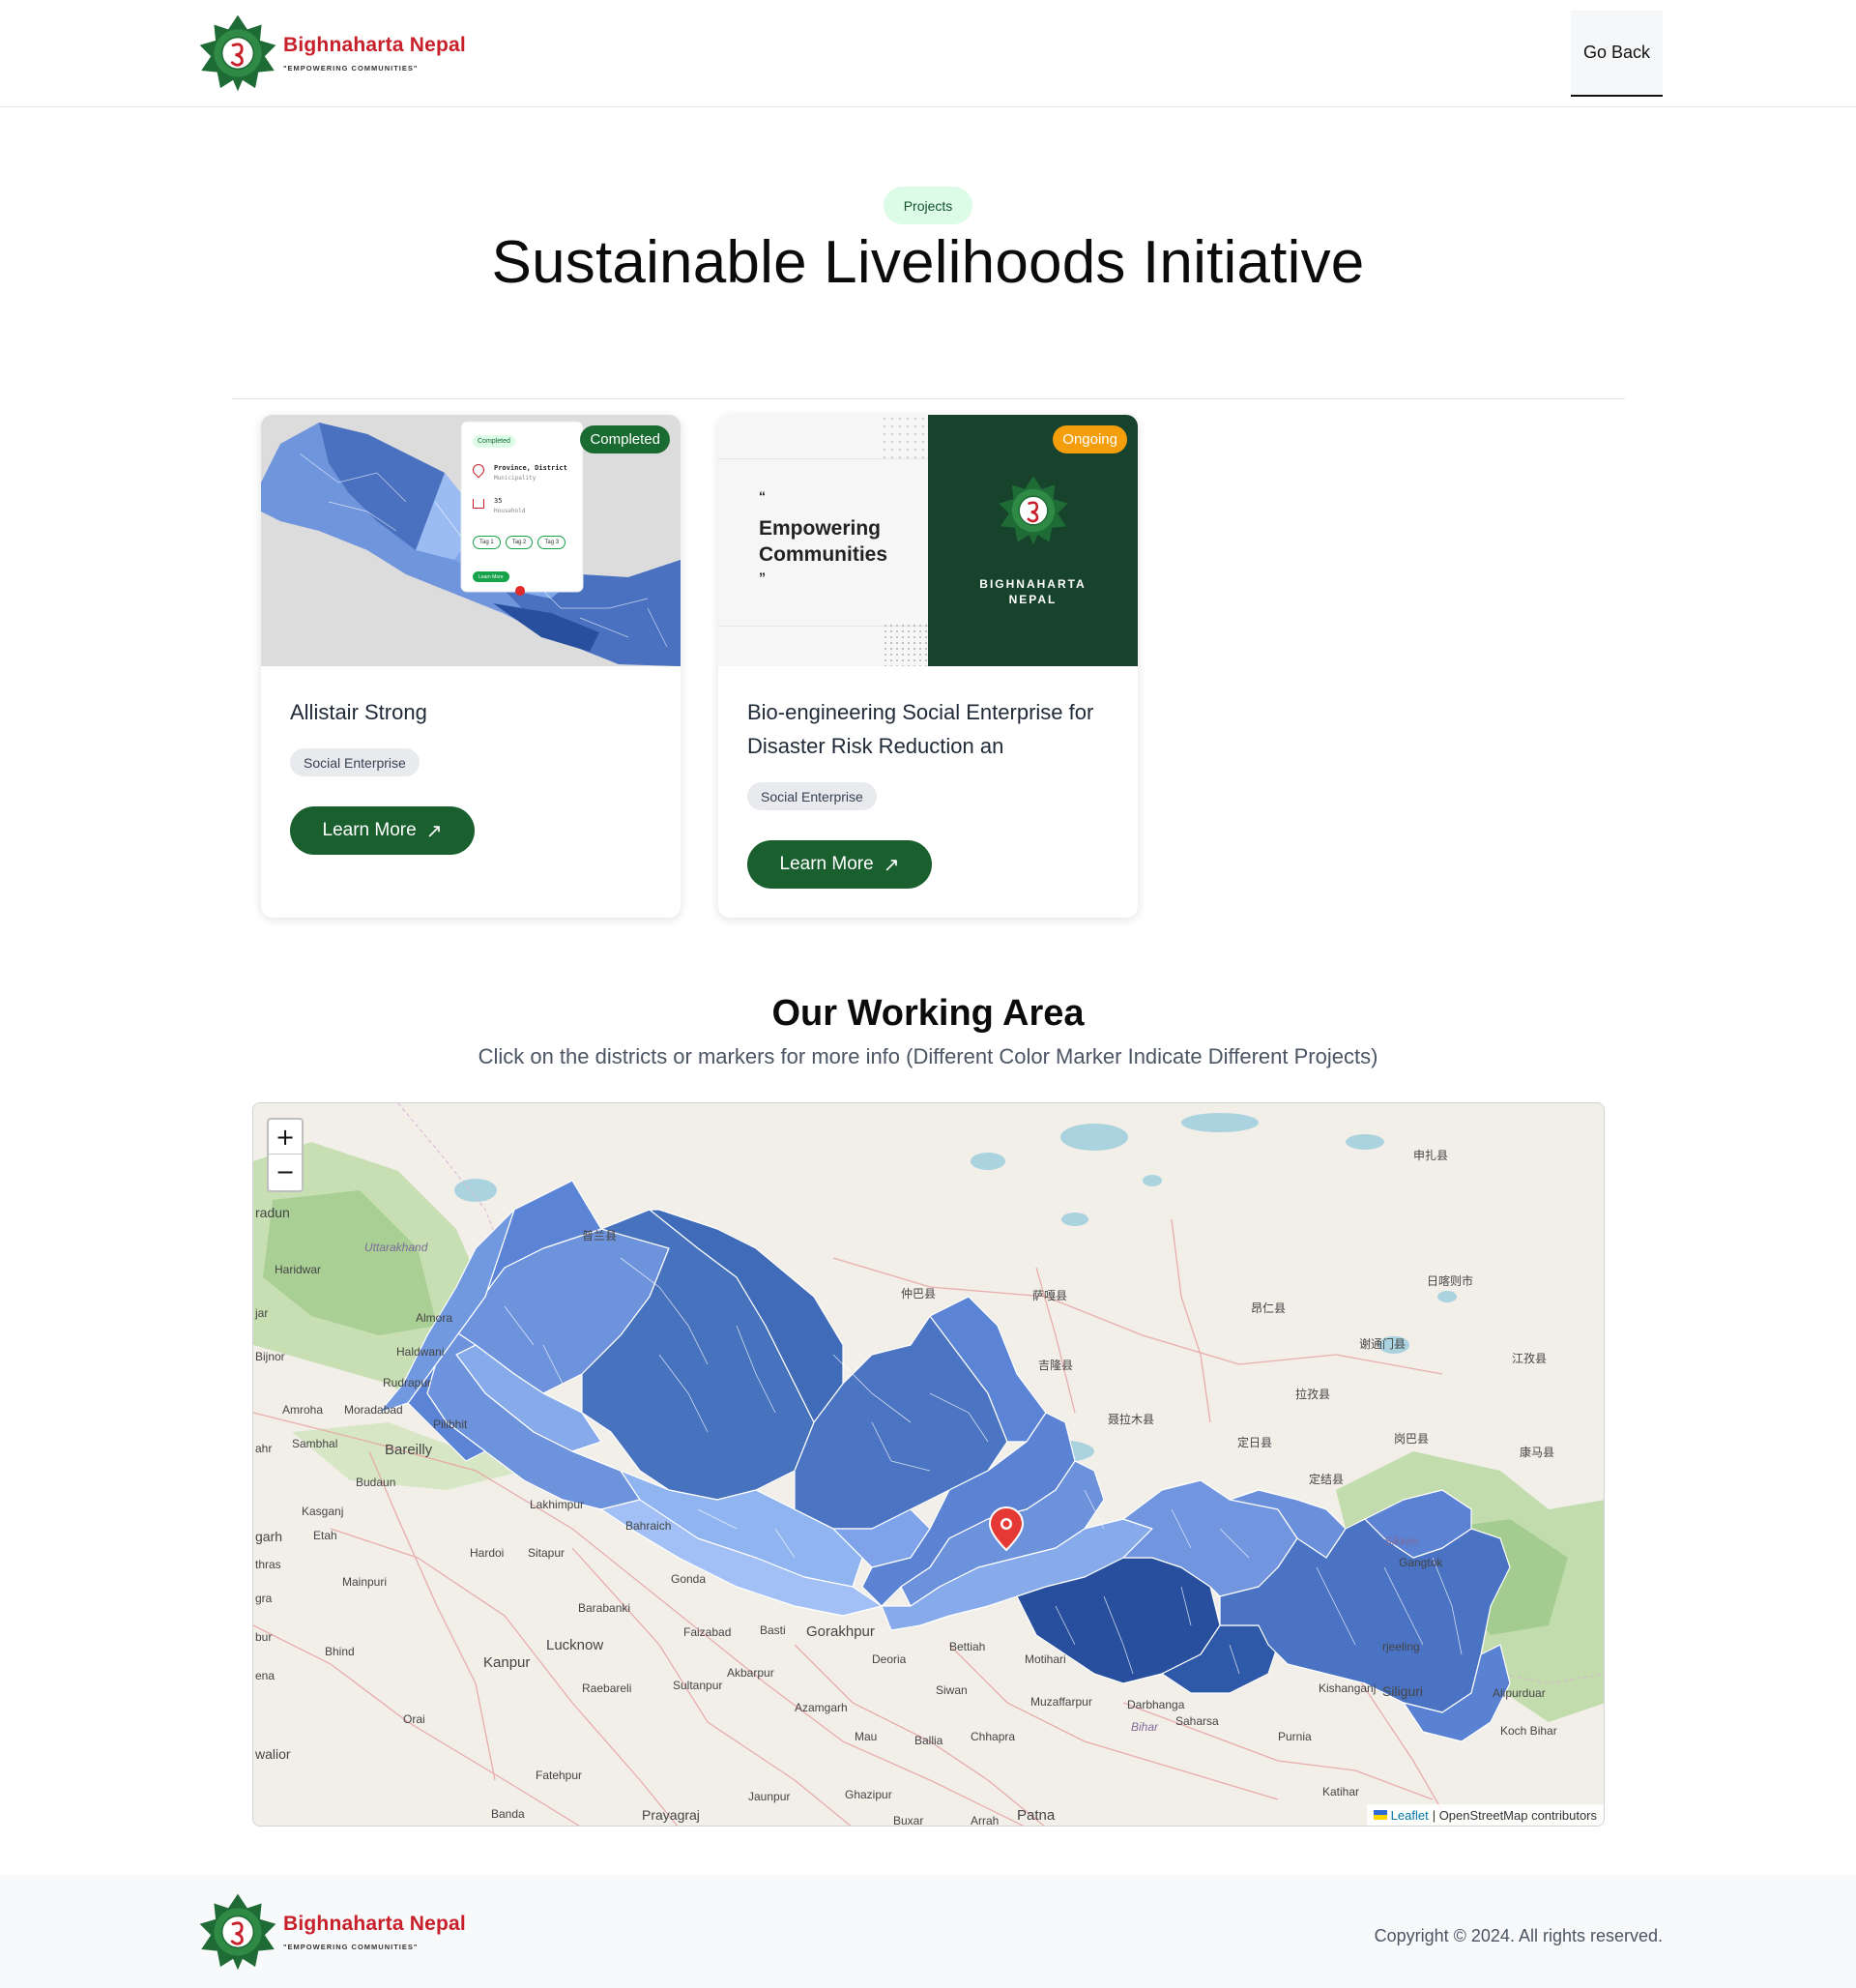  What do you see at coordinates (351, 68) in the screenshot?
I see `brand-tagline: "EMPOWERING COMMUNITIES"` at bounding box center [351, 68].